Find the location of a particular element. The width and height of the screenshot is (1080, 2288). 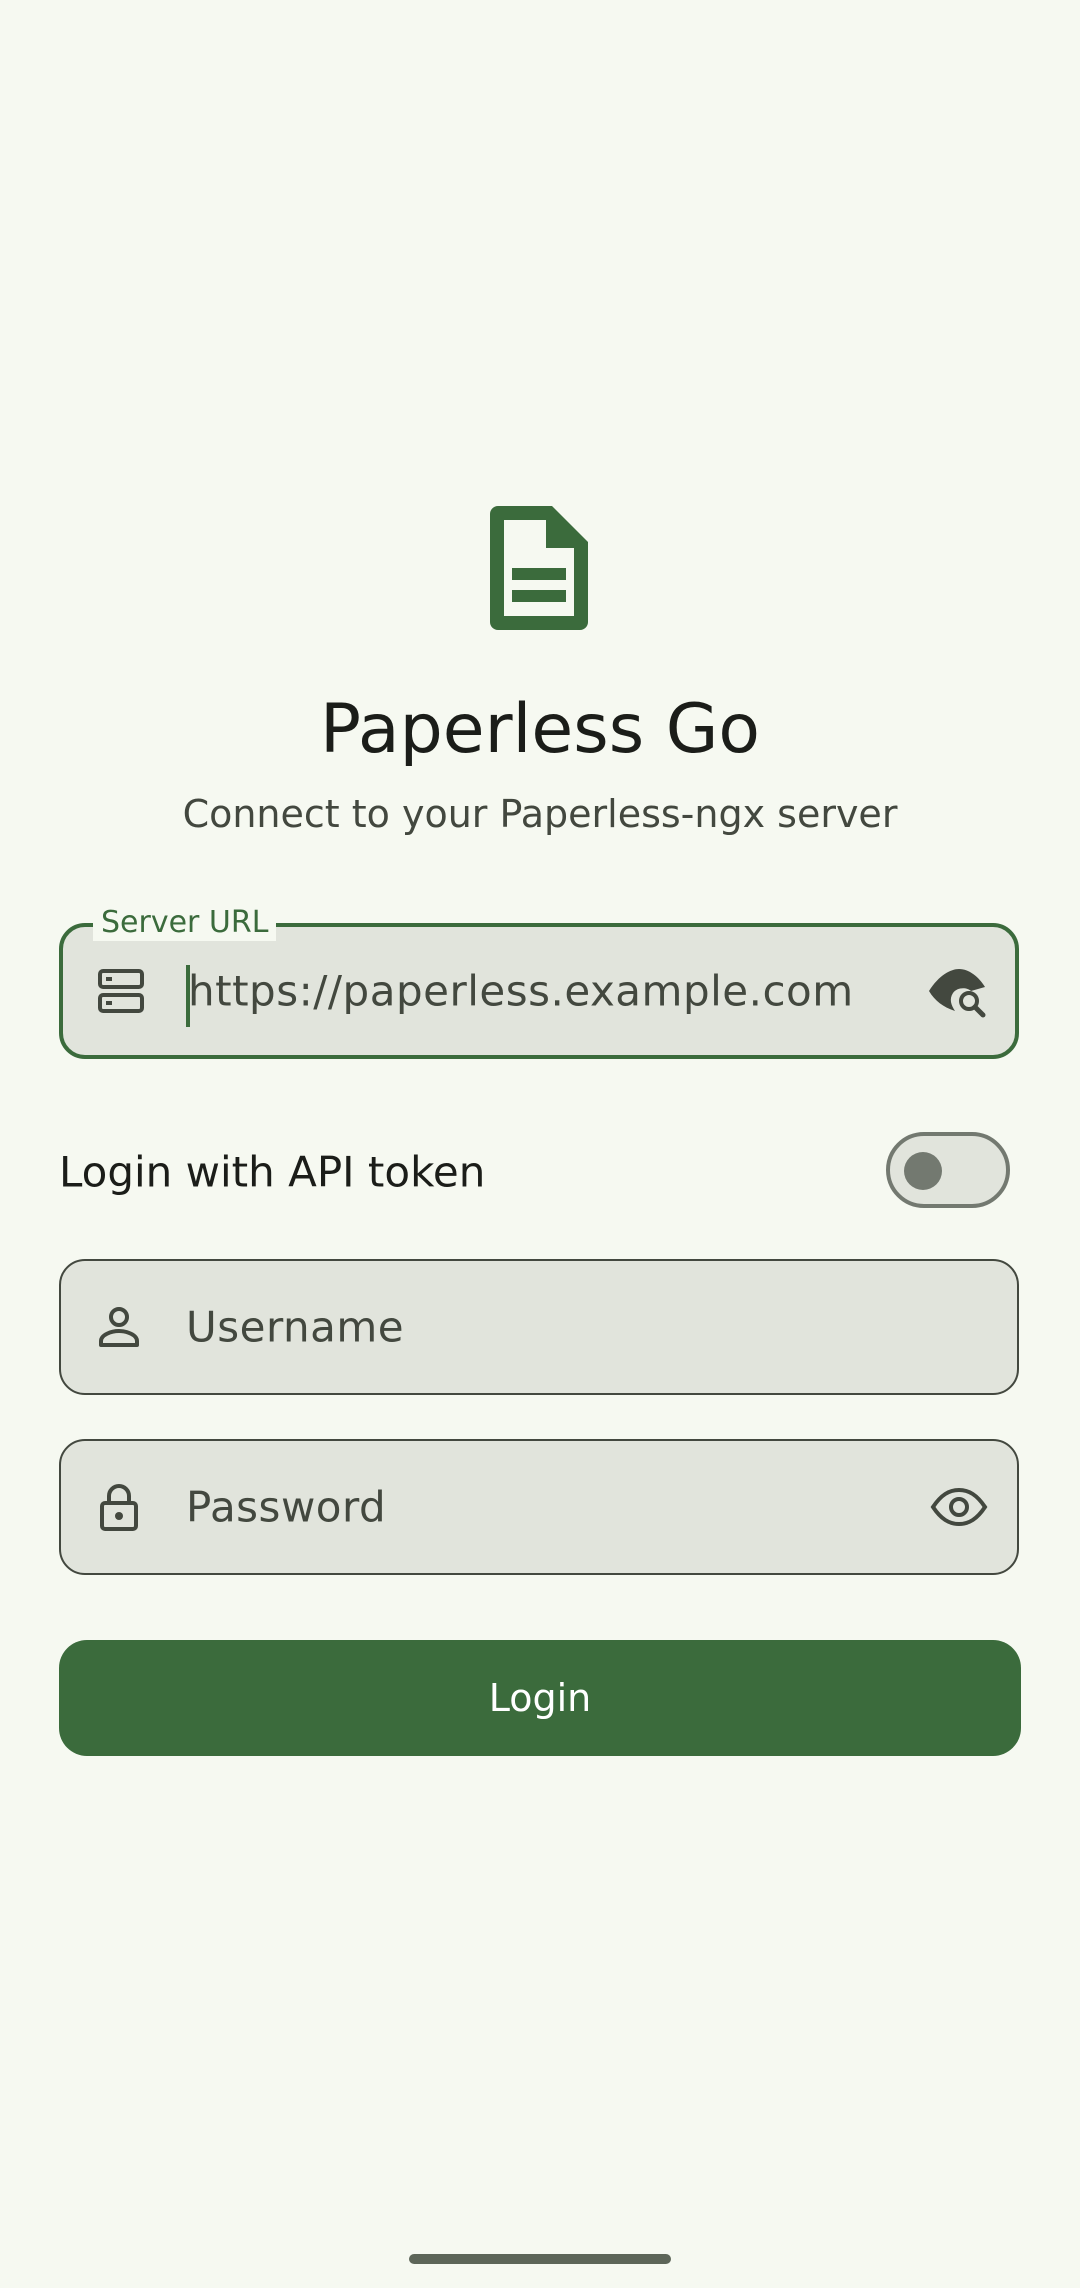

api-token-toggle-row: Login with API token is located at coordinates (539, 1172).